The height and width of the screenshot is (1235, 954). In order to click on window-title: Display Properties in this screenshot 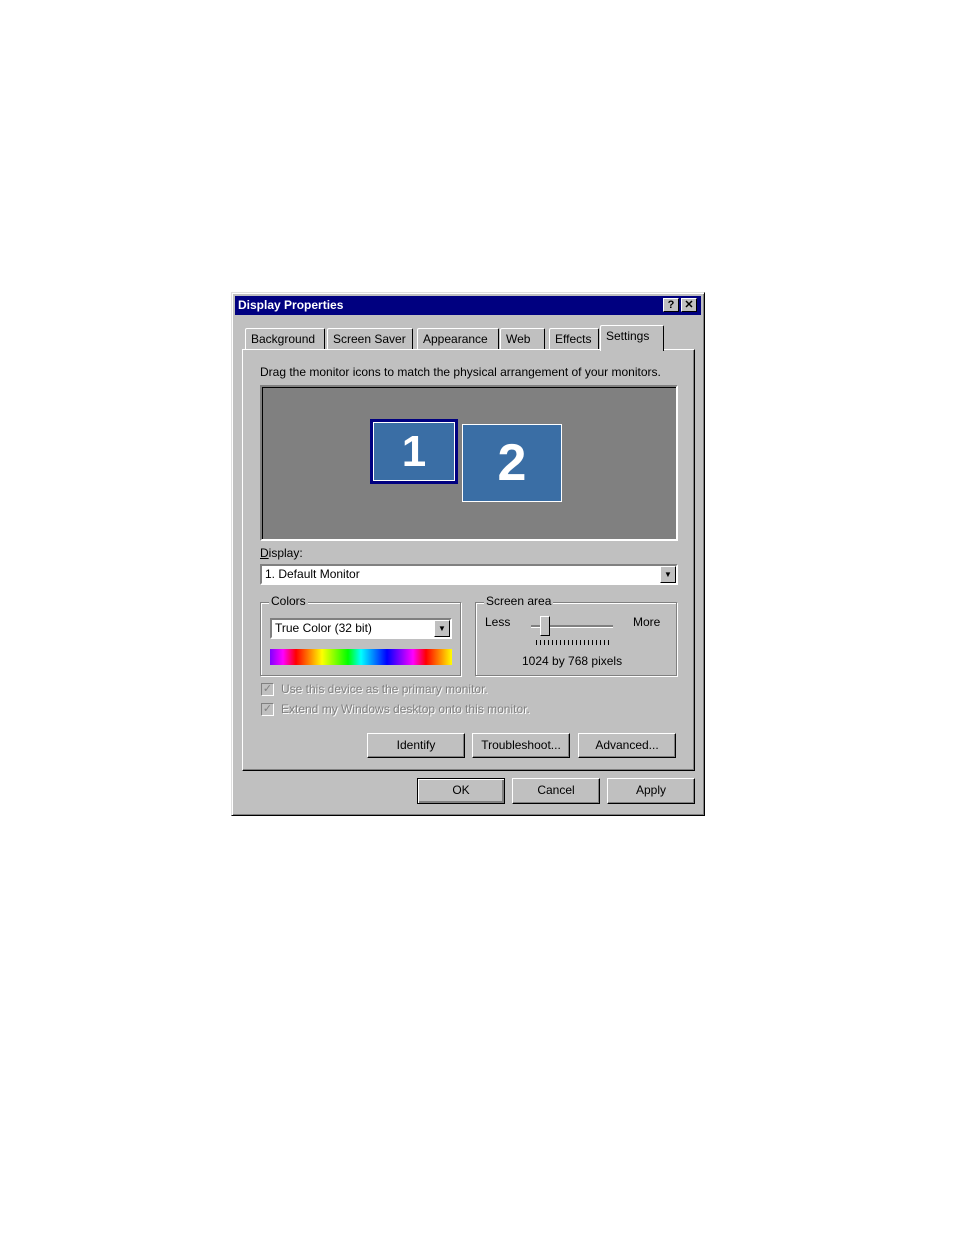, I will do `click(291, 305)`.